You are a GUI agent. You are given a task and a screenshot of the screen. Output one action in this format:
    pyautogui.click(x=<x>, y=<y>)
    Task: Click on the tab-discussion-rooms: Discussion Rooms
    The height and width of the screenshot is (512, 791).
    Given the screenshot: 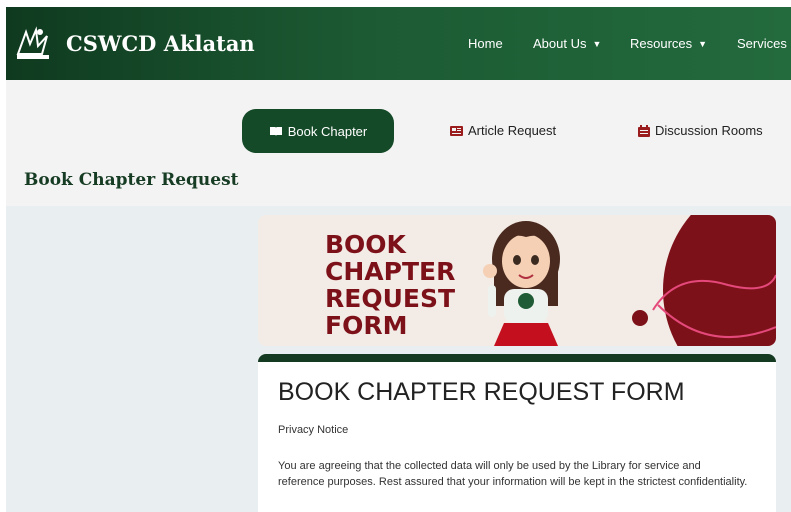 What is the action you would take?
    pyautogui.click(x=700, y=130)
    